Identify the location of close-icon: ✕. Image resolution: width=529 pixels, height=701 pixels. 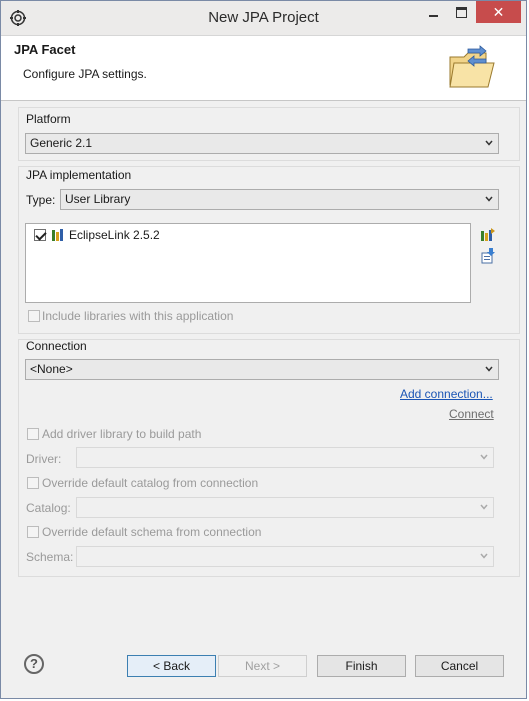
(498, 12).